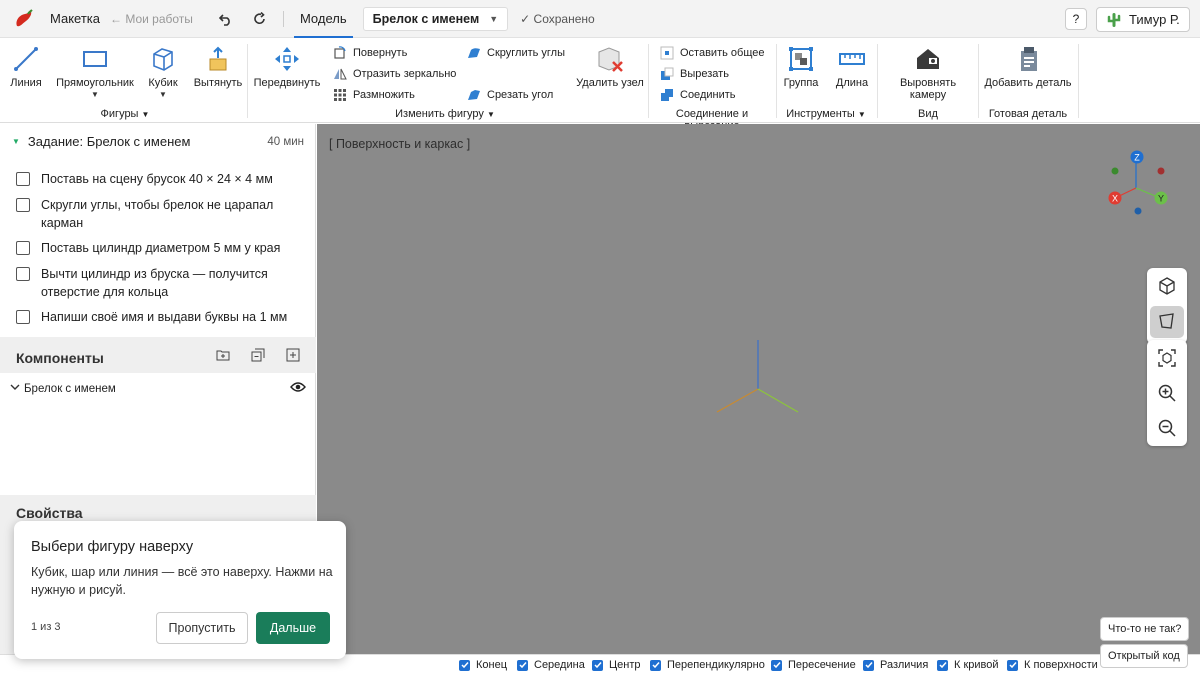 This screenshot has width=1200, height=675. Describe the element at coordinates (323, 19) in the screenshot. I see `tab-model: Модель` at that location.